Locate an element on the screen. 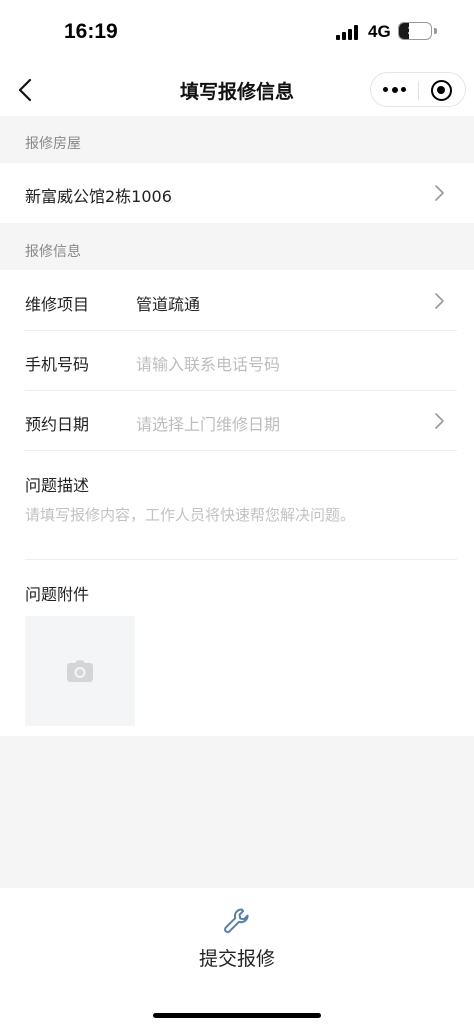 Image resolution: width=474 pixels, height=1027 pixels. upload-photo-button is located at coordinates (80, 671).